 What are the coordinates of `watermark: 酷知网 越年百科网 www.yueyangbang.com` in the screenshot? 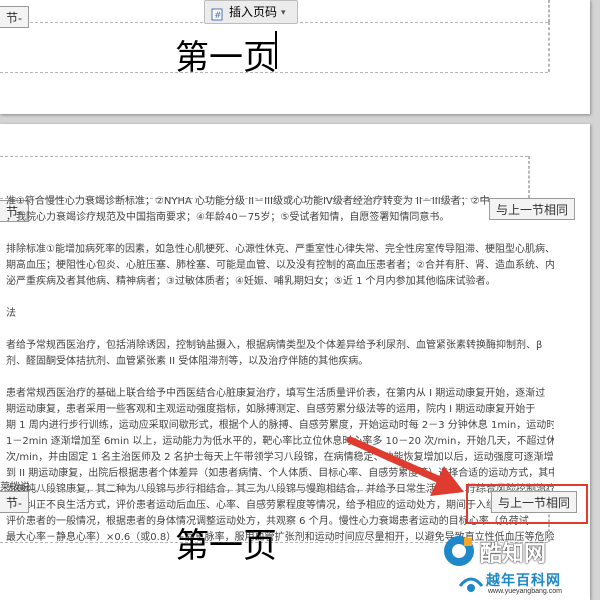 It's located at (520, 564).